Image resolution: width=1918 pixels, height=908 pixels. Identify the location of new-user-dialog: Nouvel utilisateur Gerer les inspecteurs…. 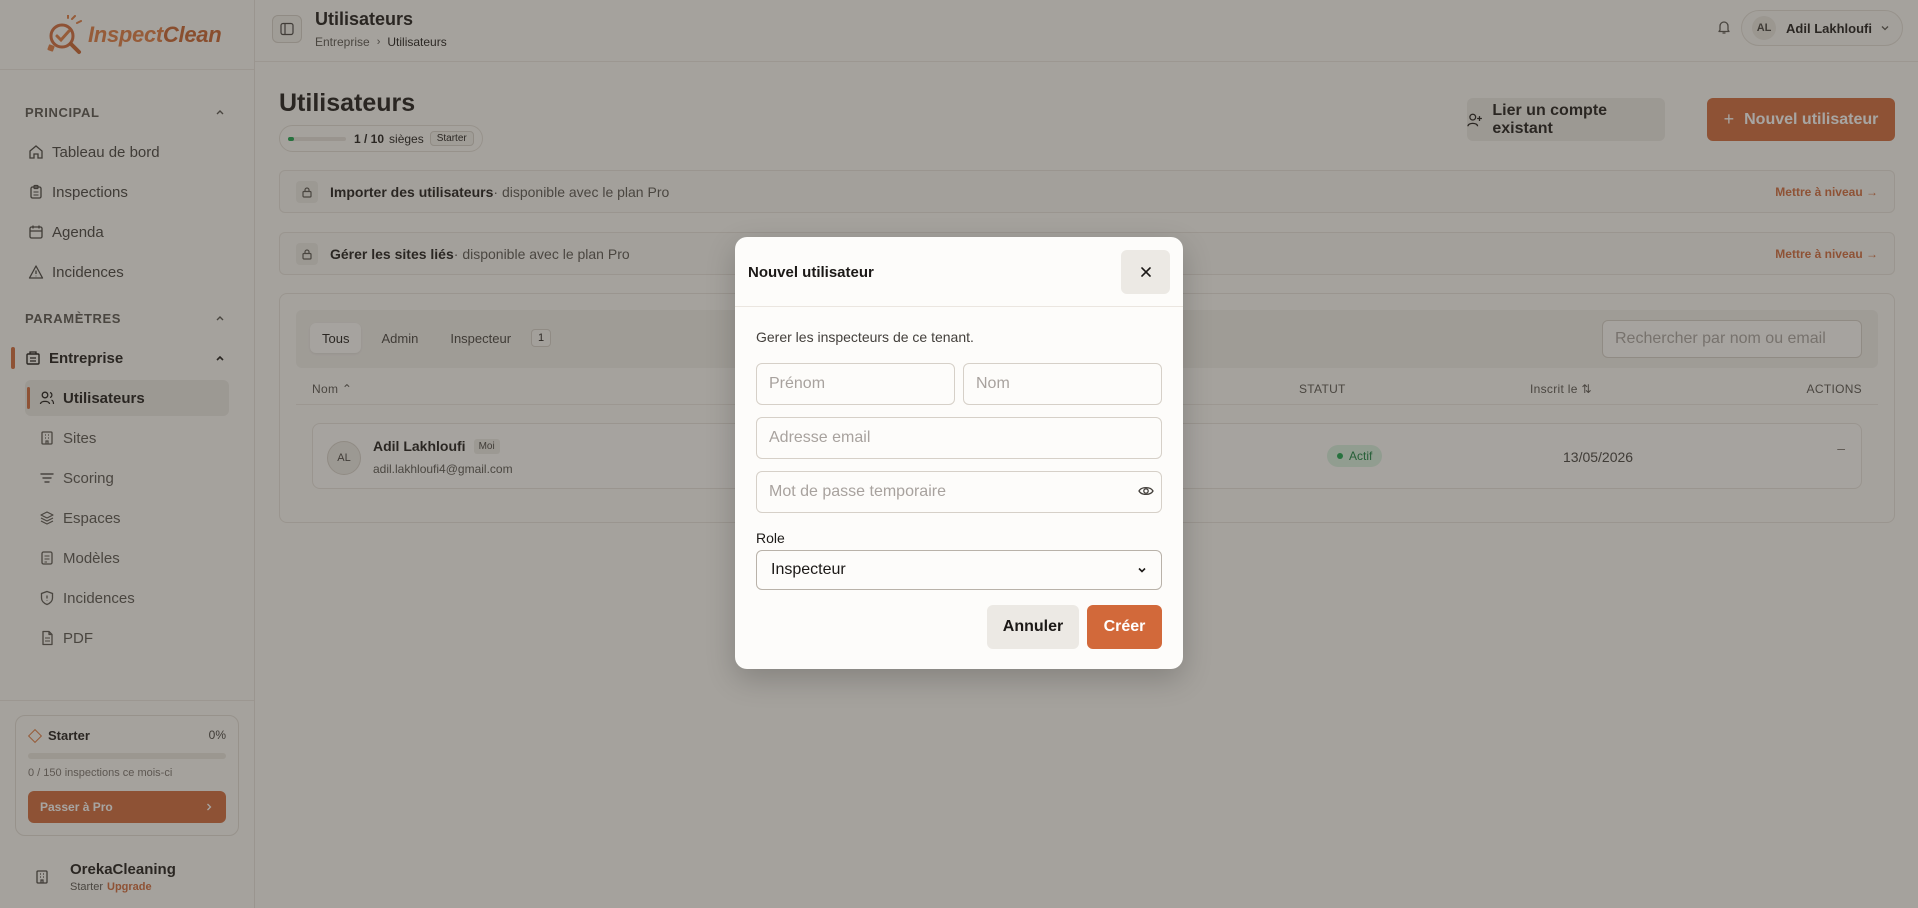
(959, 453).